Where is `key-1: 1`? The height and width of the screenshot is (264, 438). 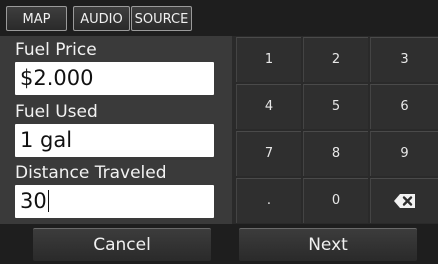
key-1: 1 is located at coordinates (268, 59).